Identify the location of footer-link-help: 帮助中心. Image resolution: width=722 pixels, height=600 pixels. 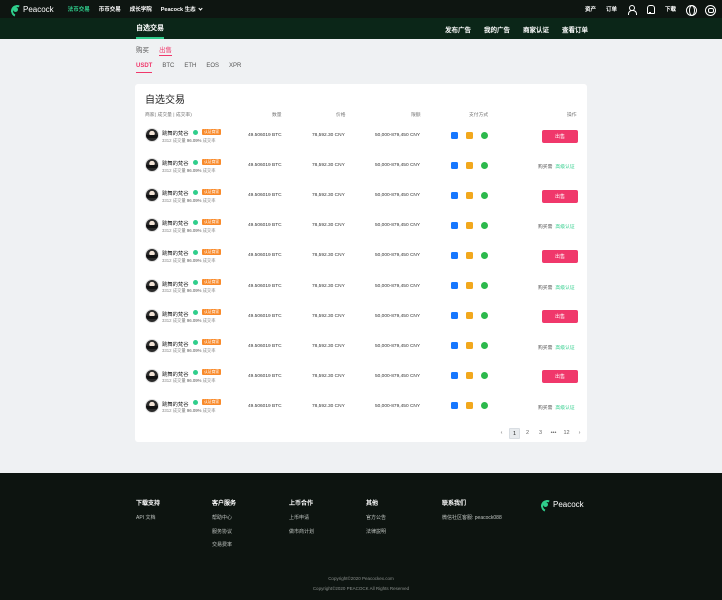
(224, 517).